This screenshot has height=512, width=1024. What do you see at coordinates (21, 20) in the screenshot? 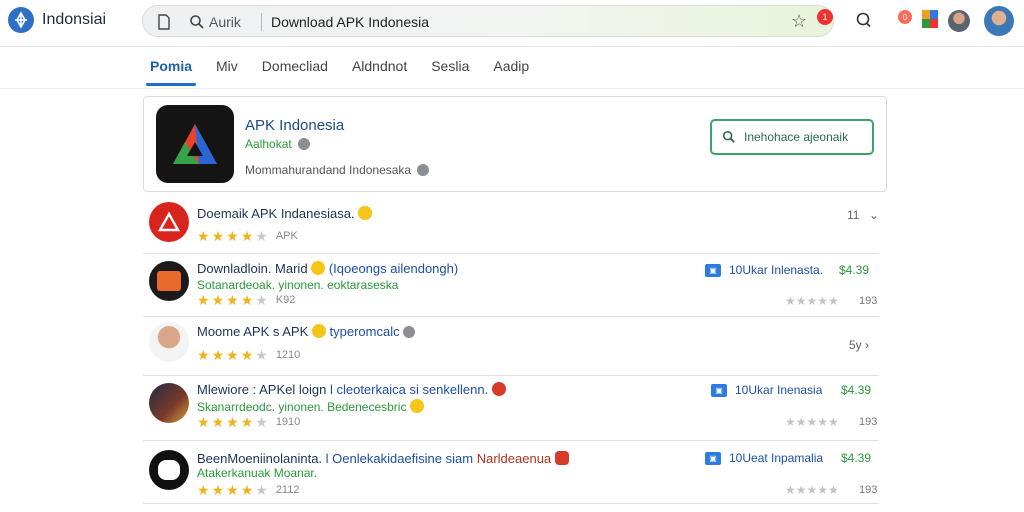
I see `brand-logo-icon` at bounding box center [21, 20].